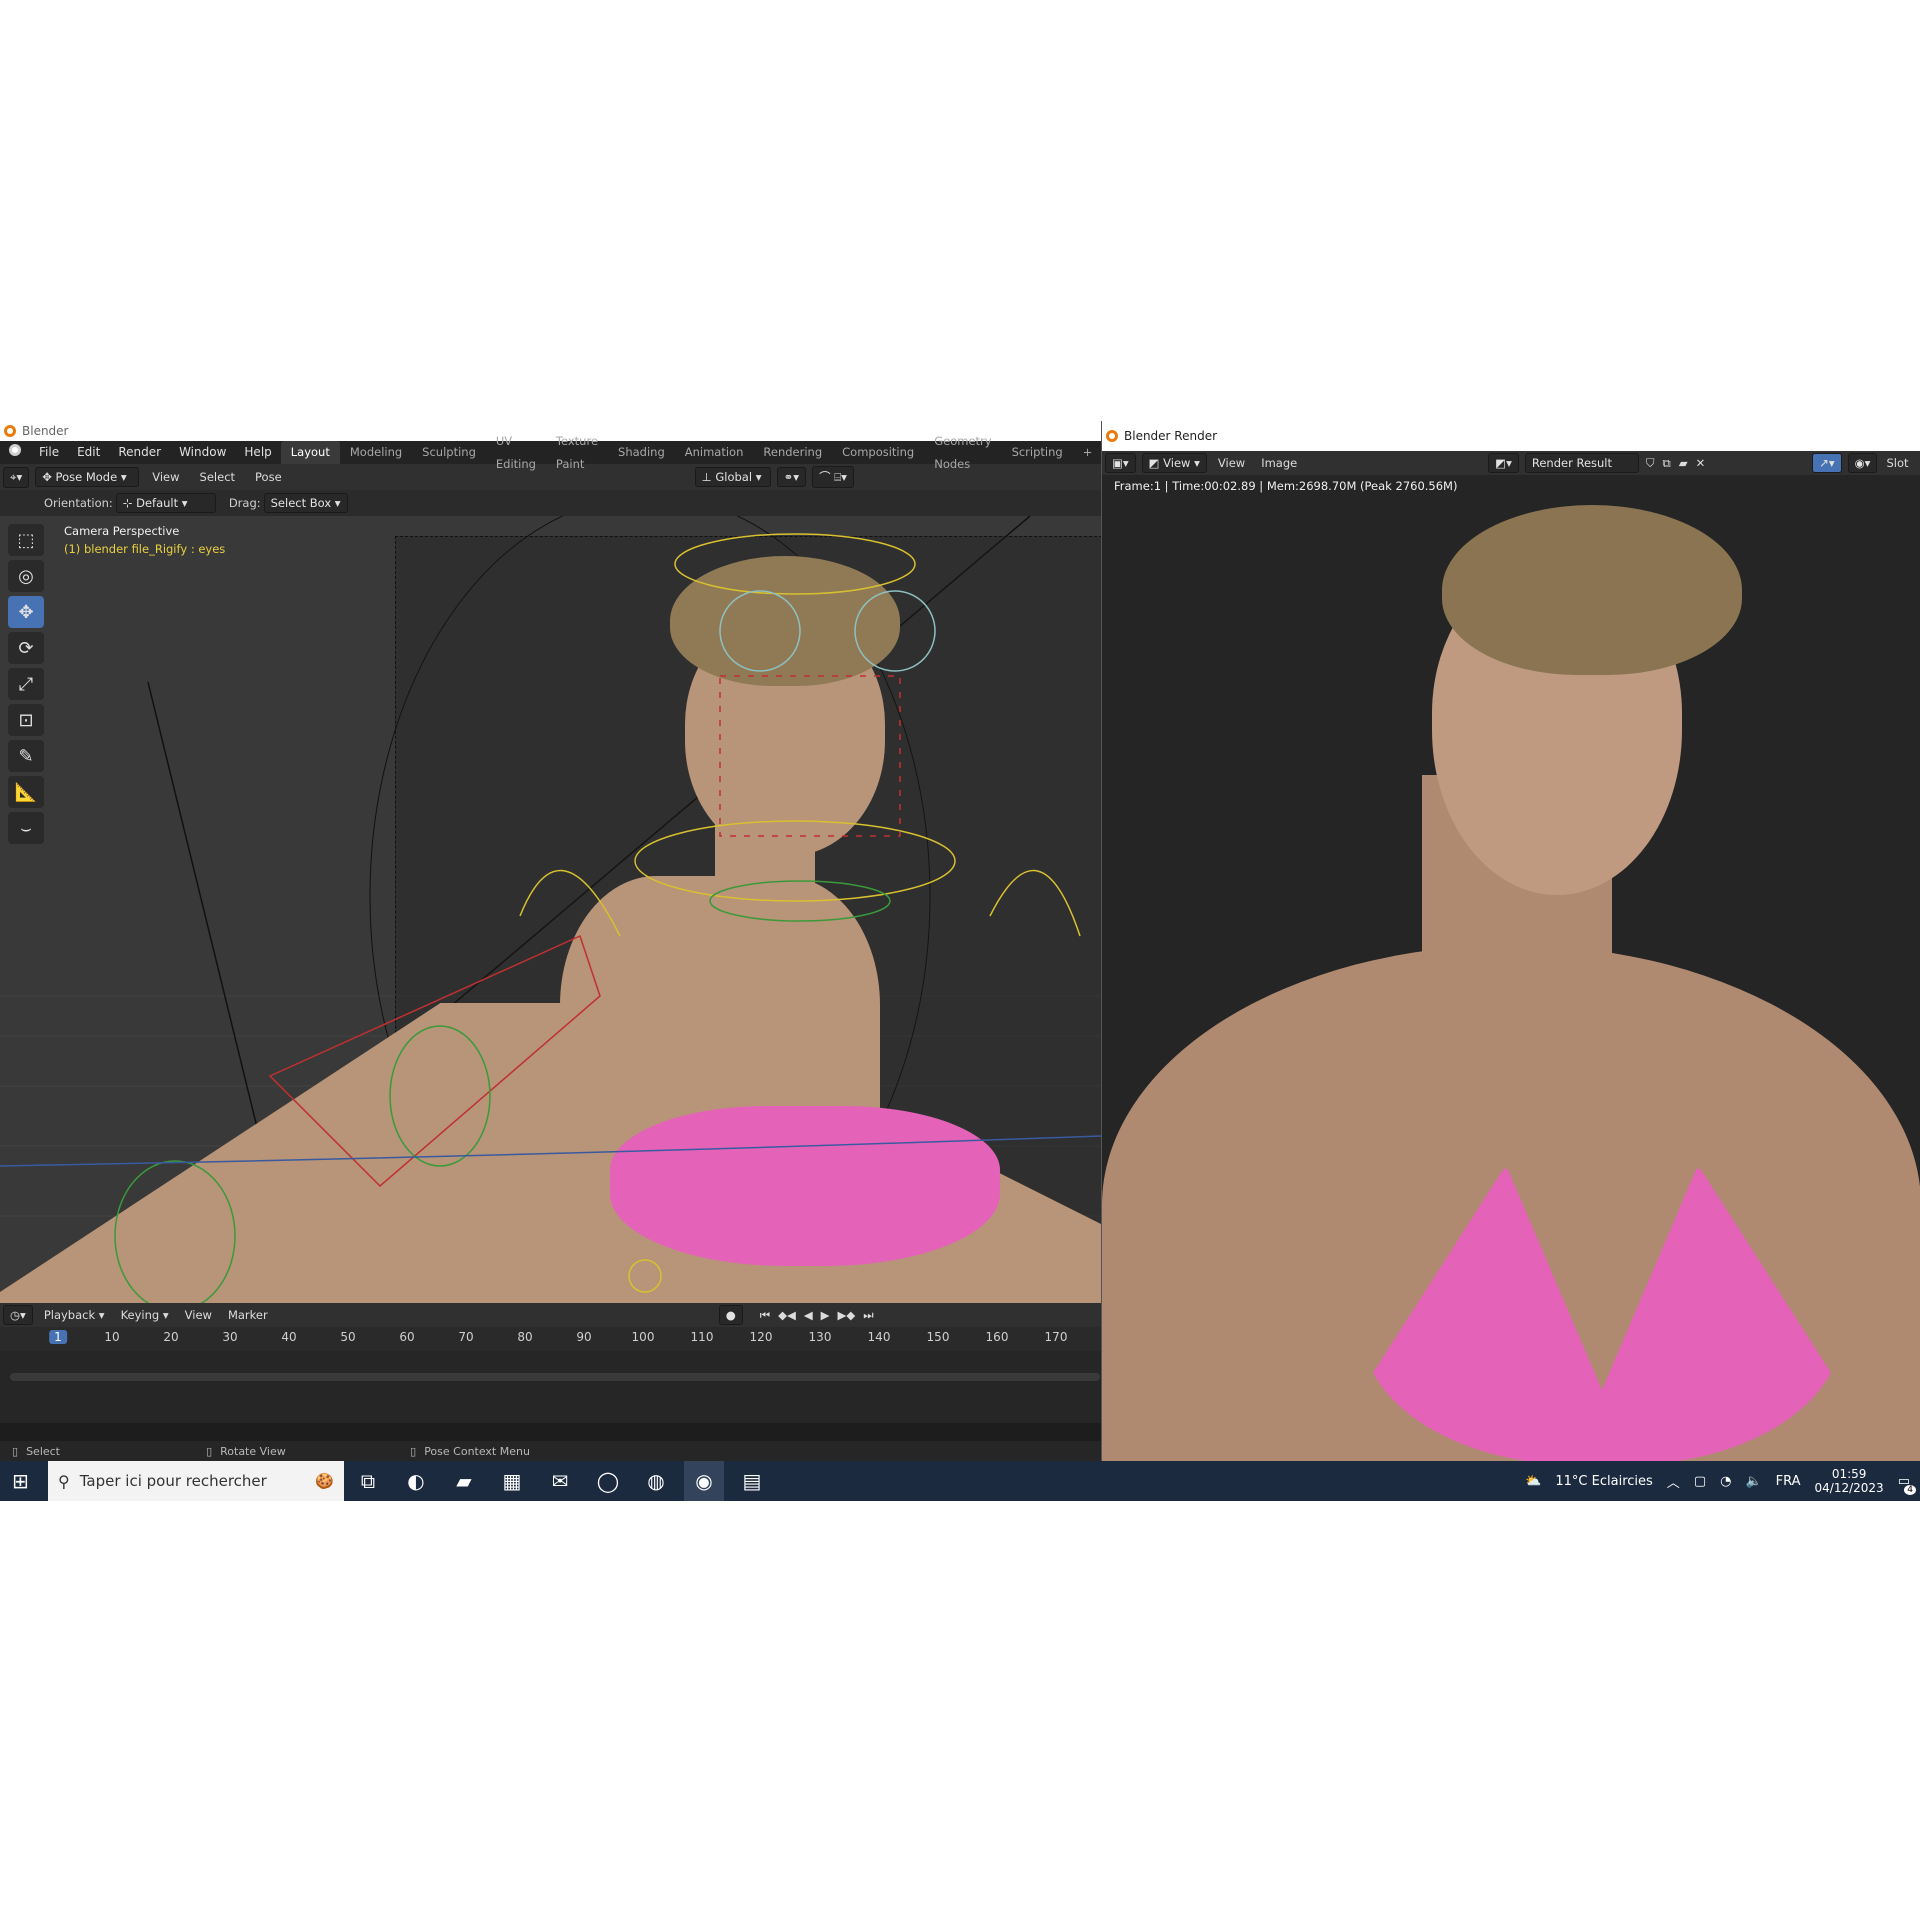 Image resolution: width=1920 pixels, height=1920 pixels. I want to click on image-editor-type-icon: ▣▾, so click(1120, 463).